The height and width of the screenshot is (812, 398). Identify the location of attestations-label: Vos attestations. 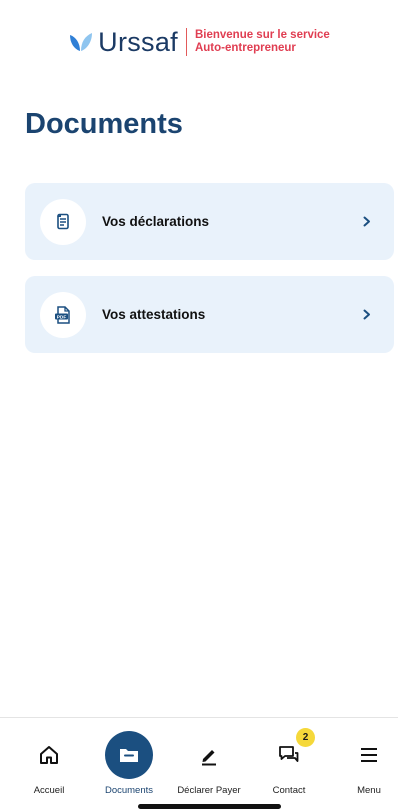
(154, 314).